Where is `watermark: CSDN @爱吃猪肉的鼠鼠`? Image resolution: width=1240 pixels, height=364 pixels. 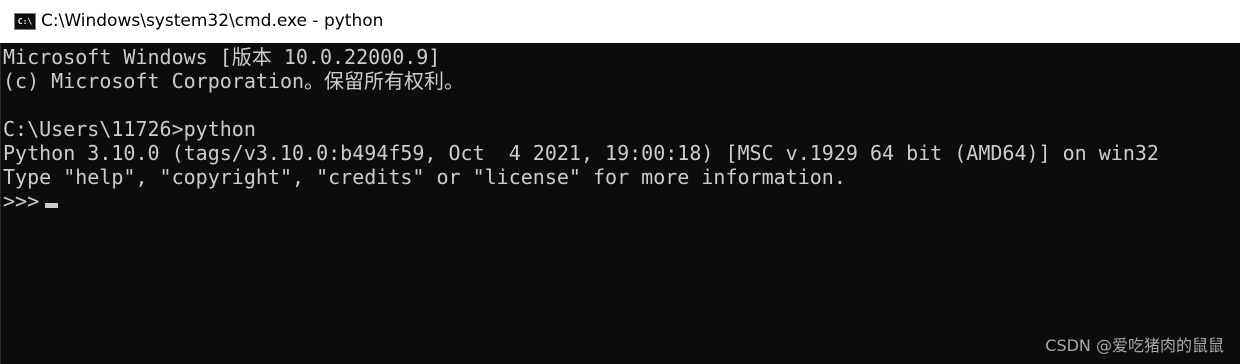
watermark: CSDN @爱吃猪肉的鼠鼠 is located at coordinates (1134, 345).